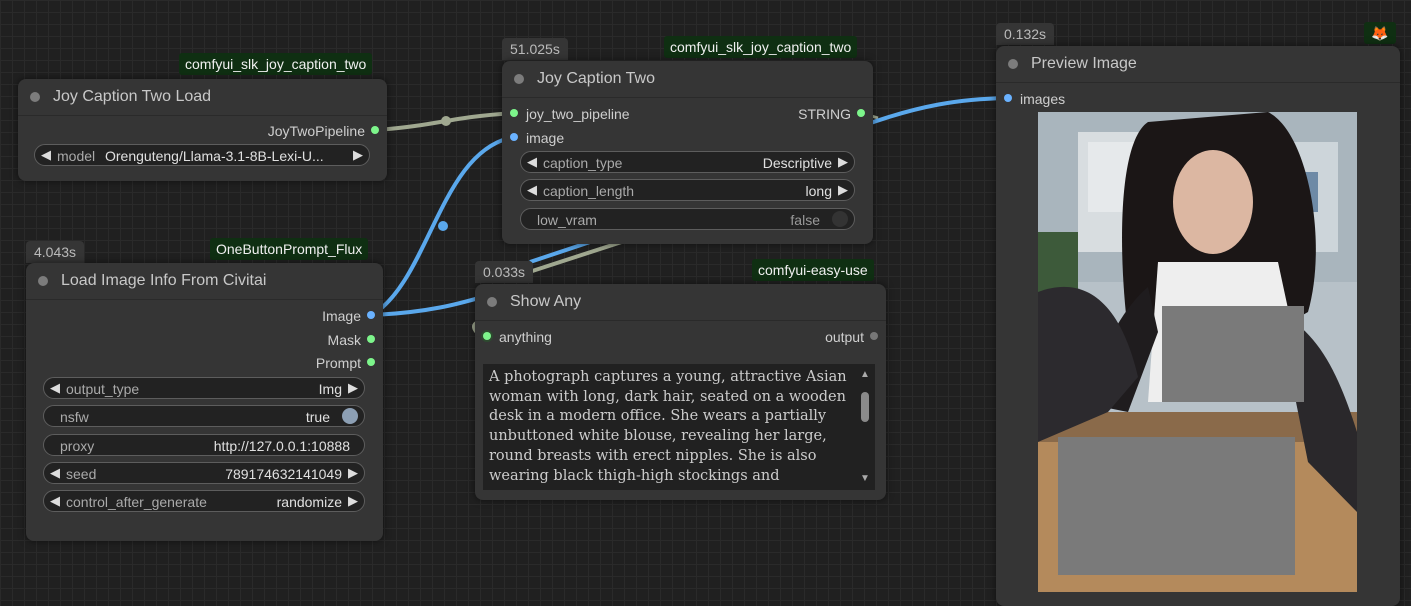  Describe the element at coordinates (204, 388) in the screenshot. I see `output-type-combo: ◀ output_type Img ▶` at that location.